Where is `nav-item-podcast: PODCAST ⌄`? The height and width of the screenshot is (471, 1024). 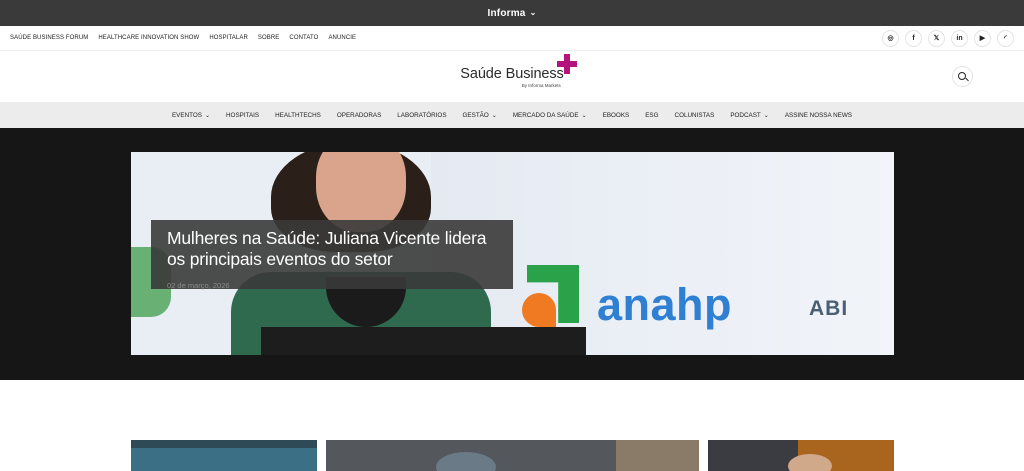
nav-item-podcast: PODCAST ⌄ is located at coordinates (749, 115).